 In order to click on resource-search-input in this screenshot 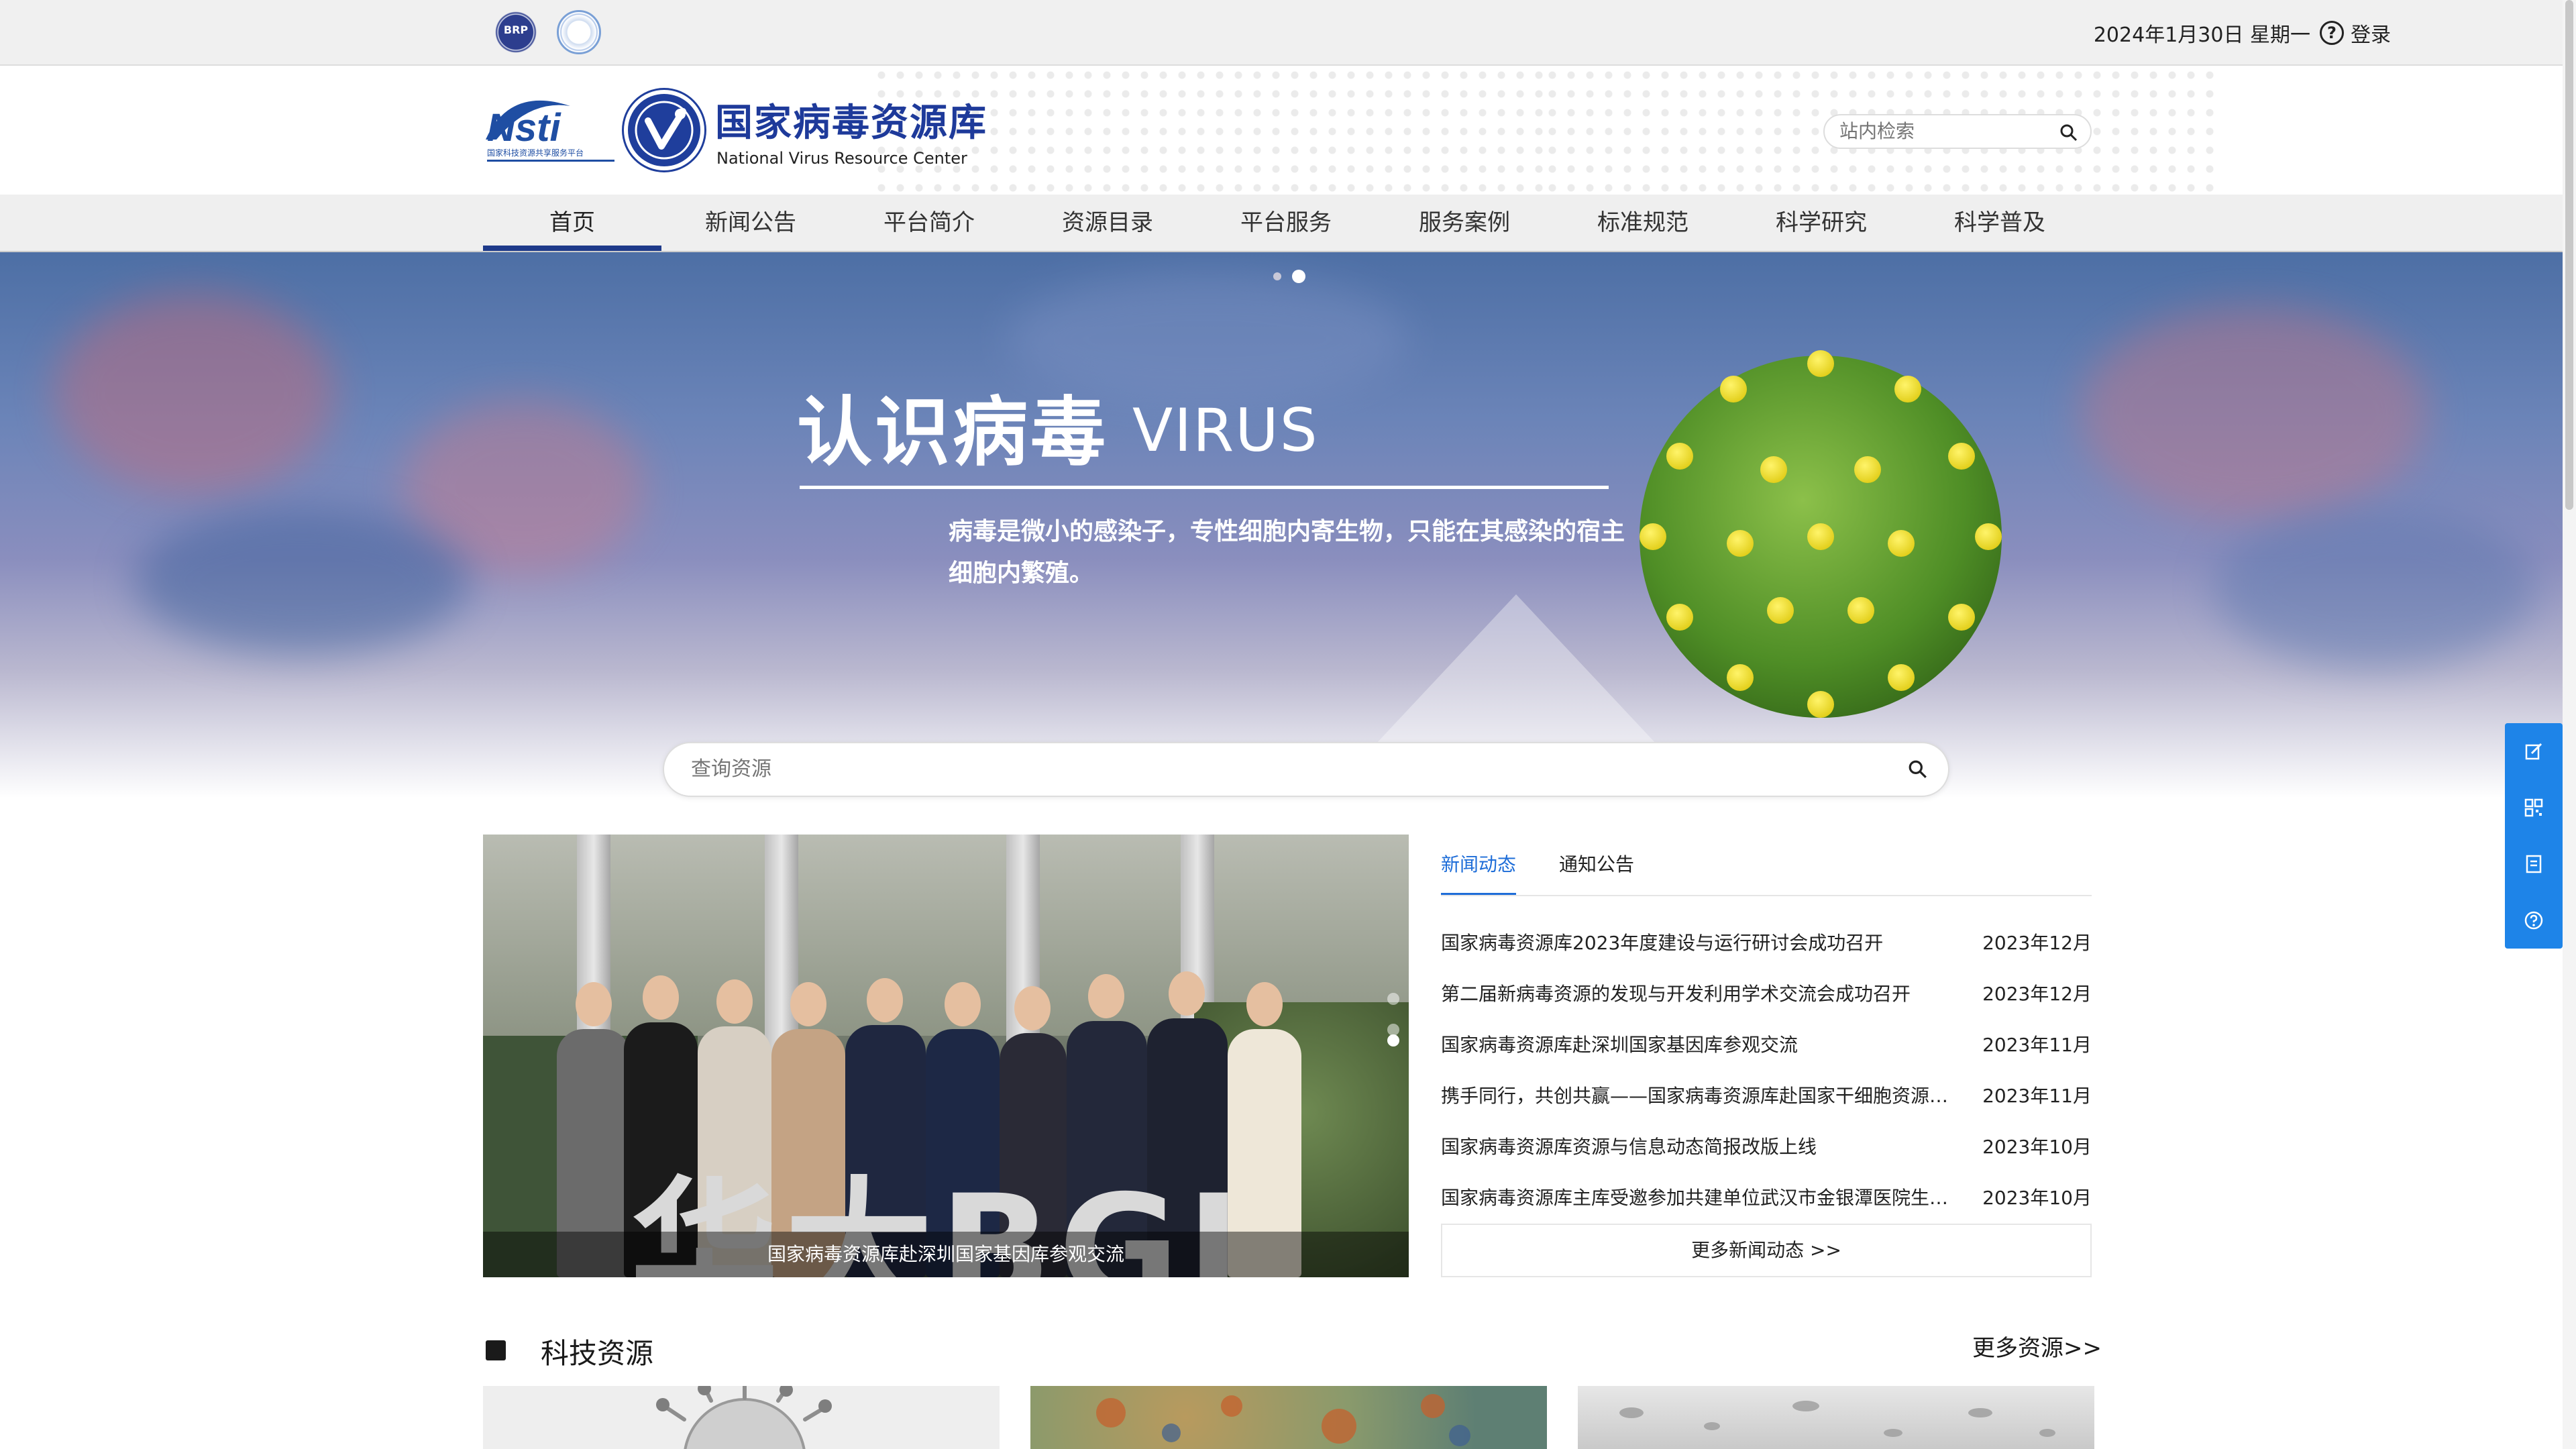, I will do `click(1261, 769)`.